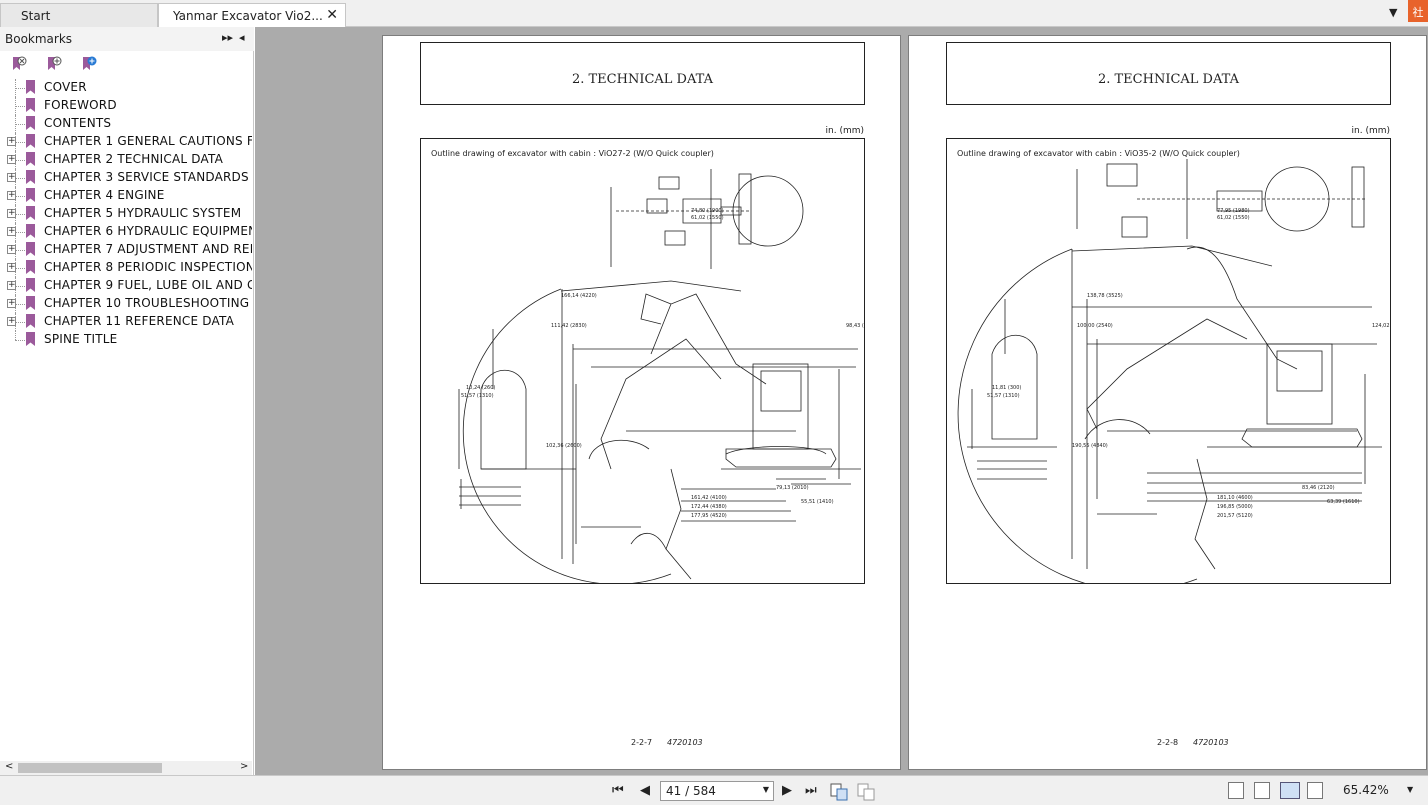 The height and width of the screenshot is (805, 1428). I want to click on next-page-button: ▶, so click(787, 790).